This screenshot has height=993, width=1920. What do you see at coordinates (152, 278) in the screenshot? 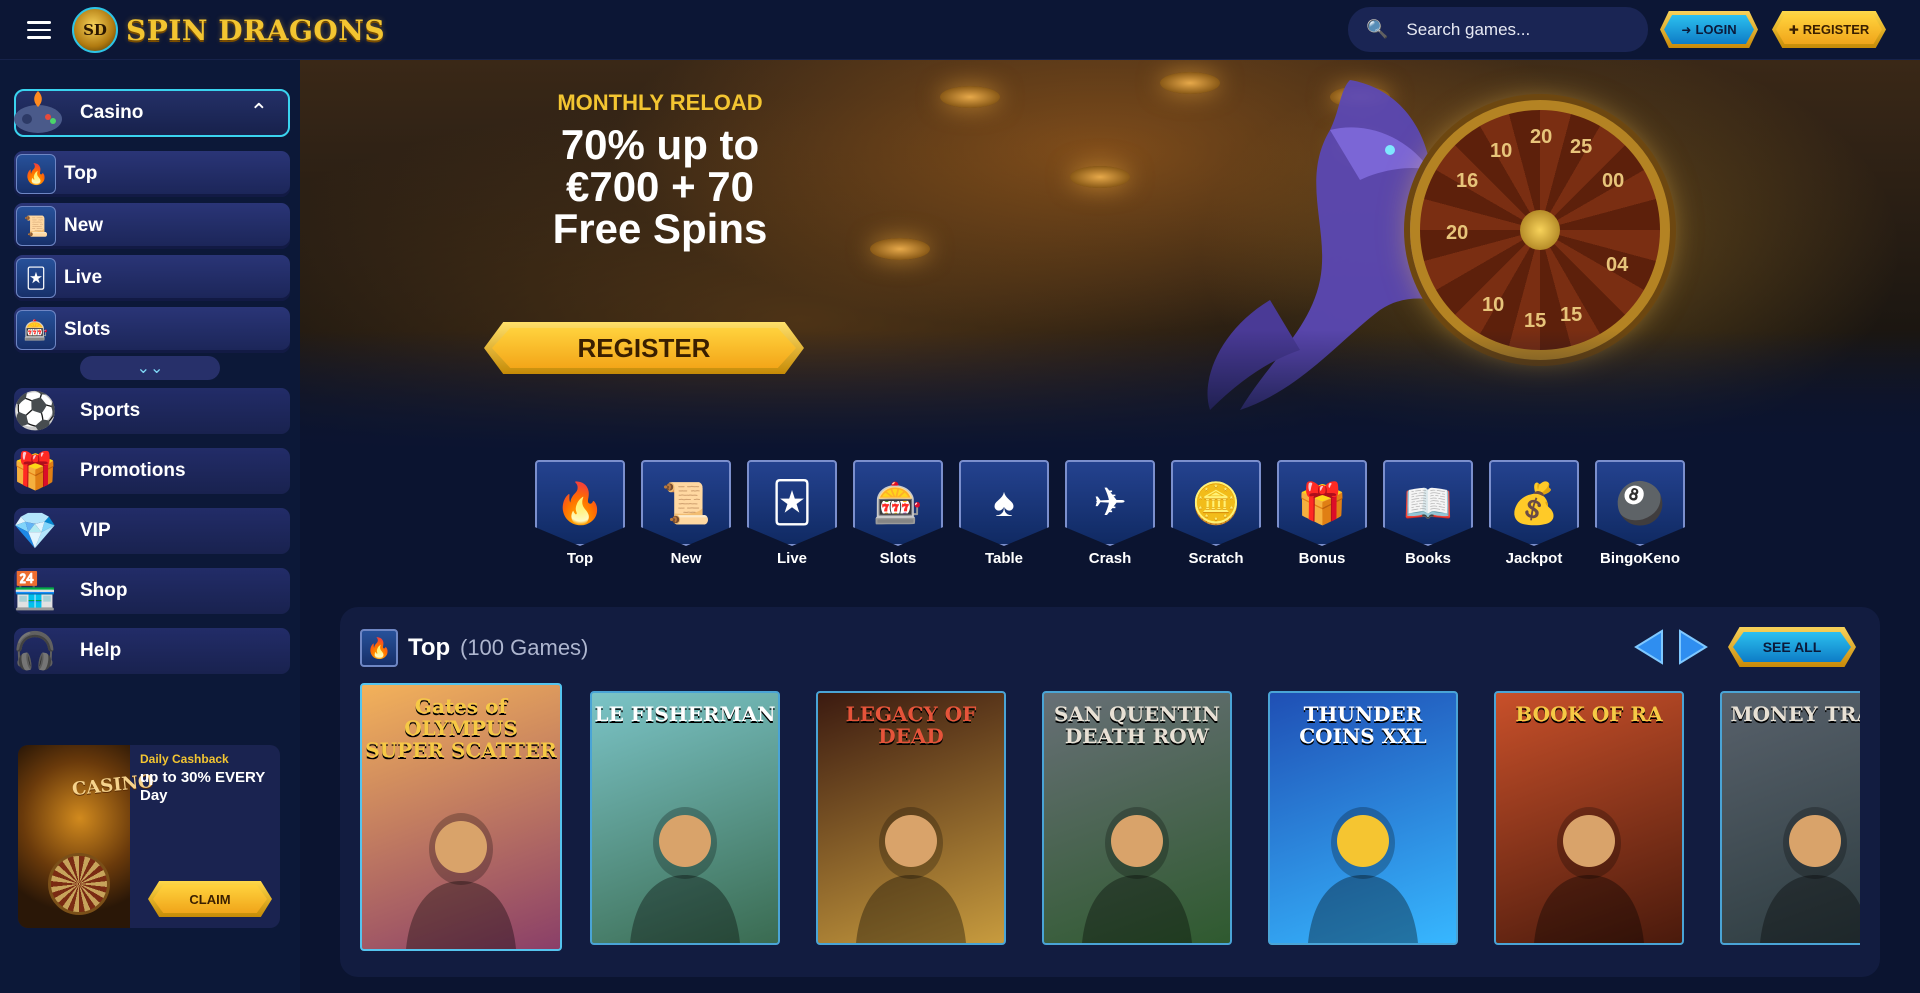
I see `sidebar-subitem-live: 🃏 Live` at bounding box center [152, 278].